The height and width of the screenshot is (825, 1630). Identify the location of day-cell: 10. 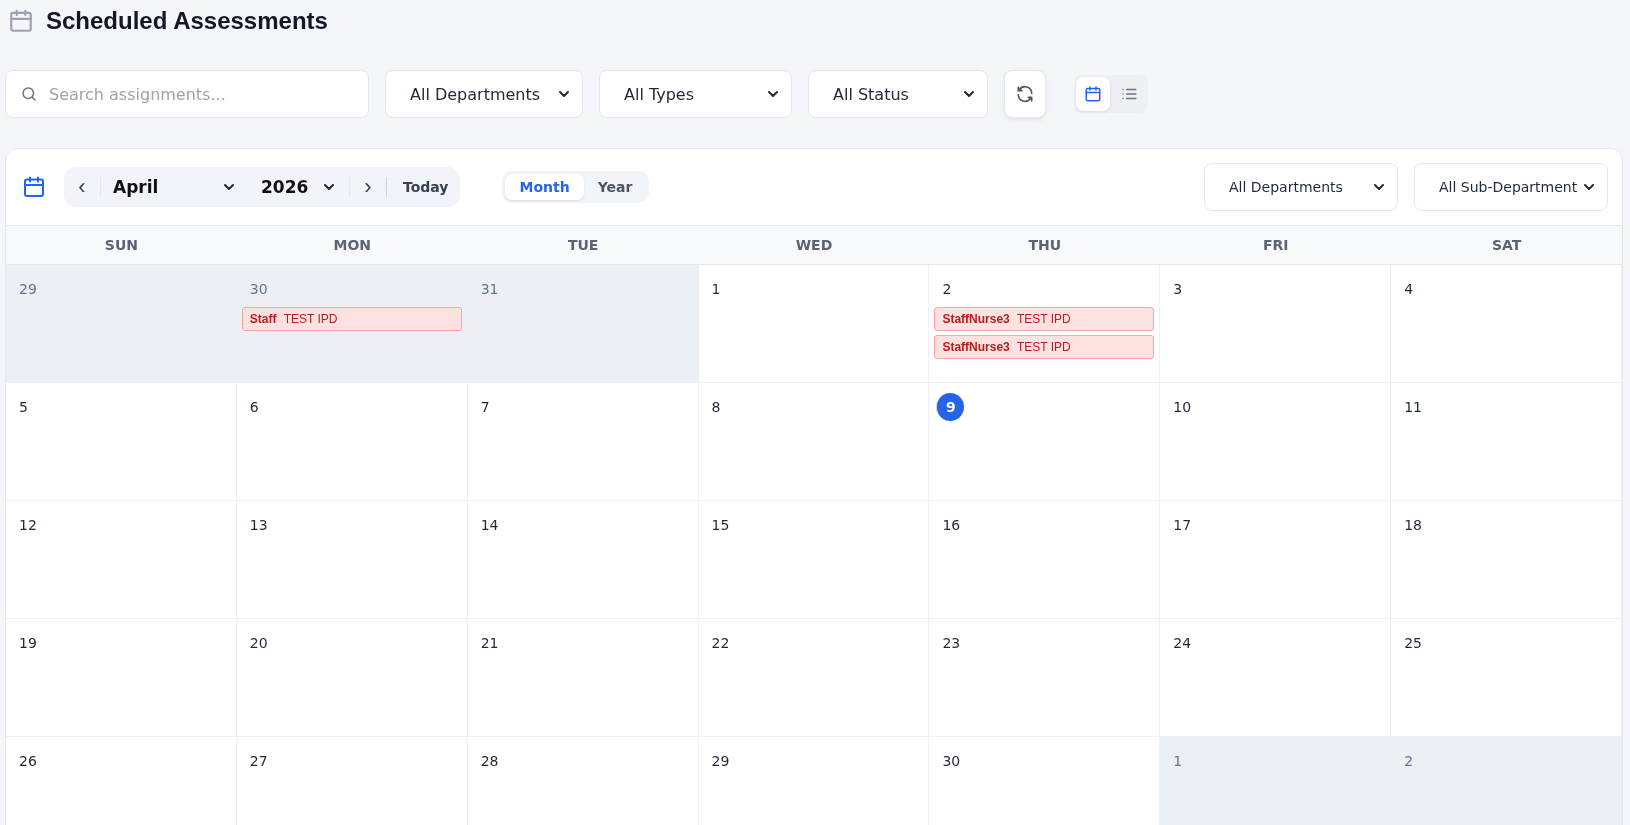
(1276, 442).